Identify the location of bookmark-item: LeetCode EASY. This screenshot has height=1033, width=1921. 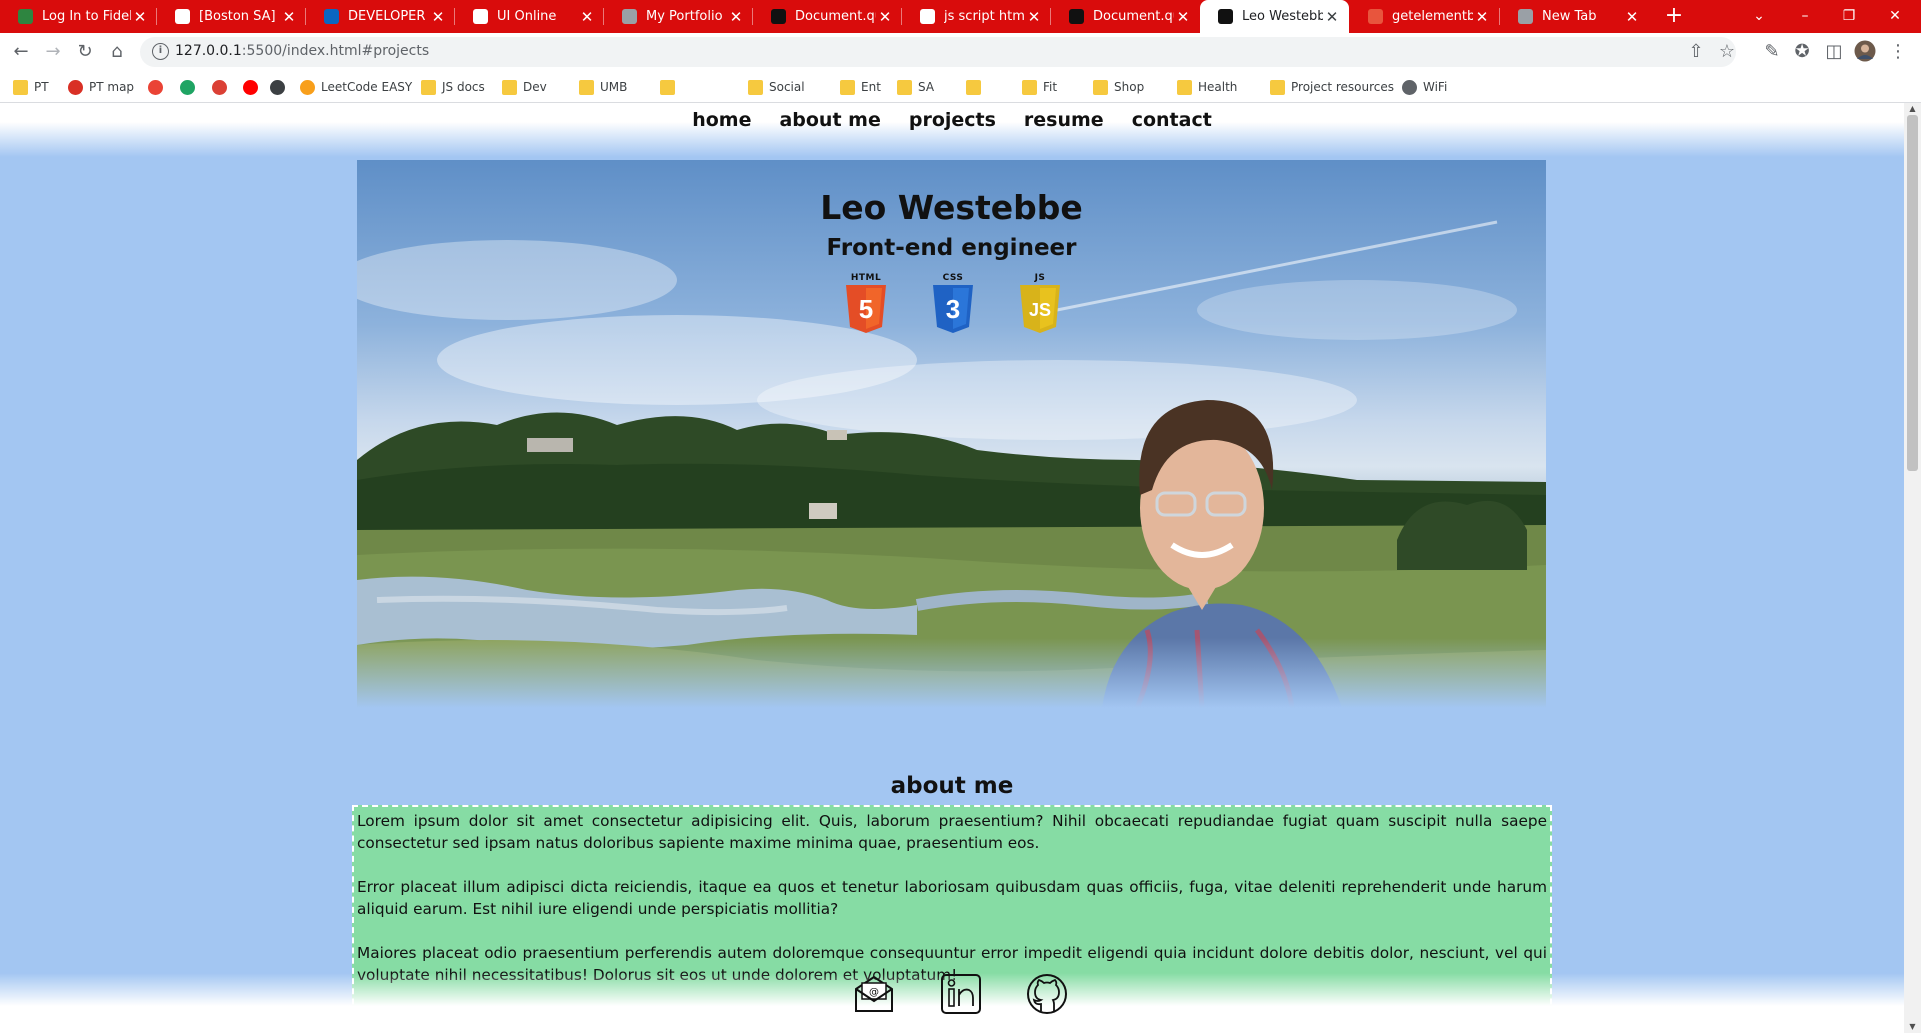
(356, 87).